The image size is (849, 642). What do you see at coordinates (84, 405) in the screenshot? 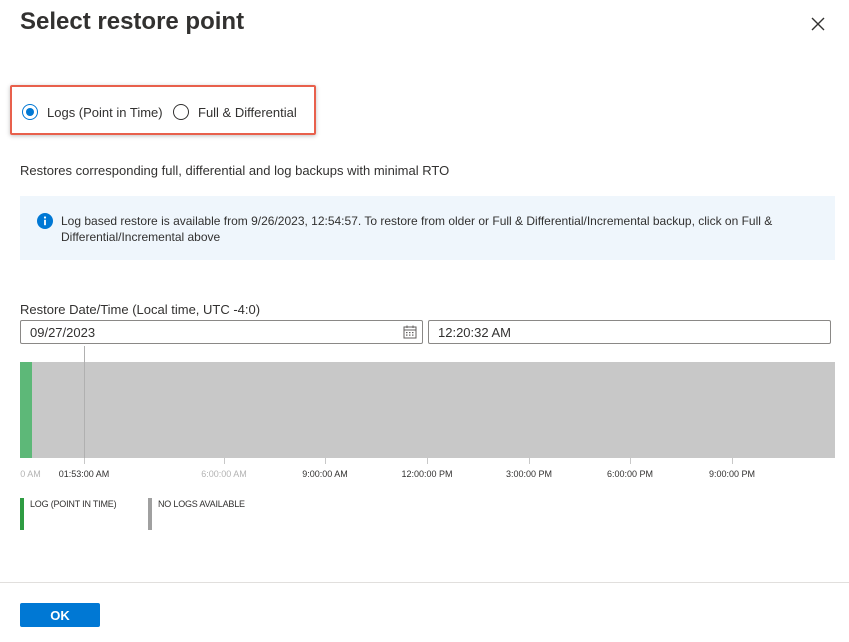
I see `timeline-cursor` at bounding box center [84, 405].